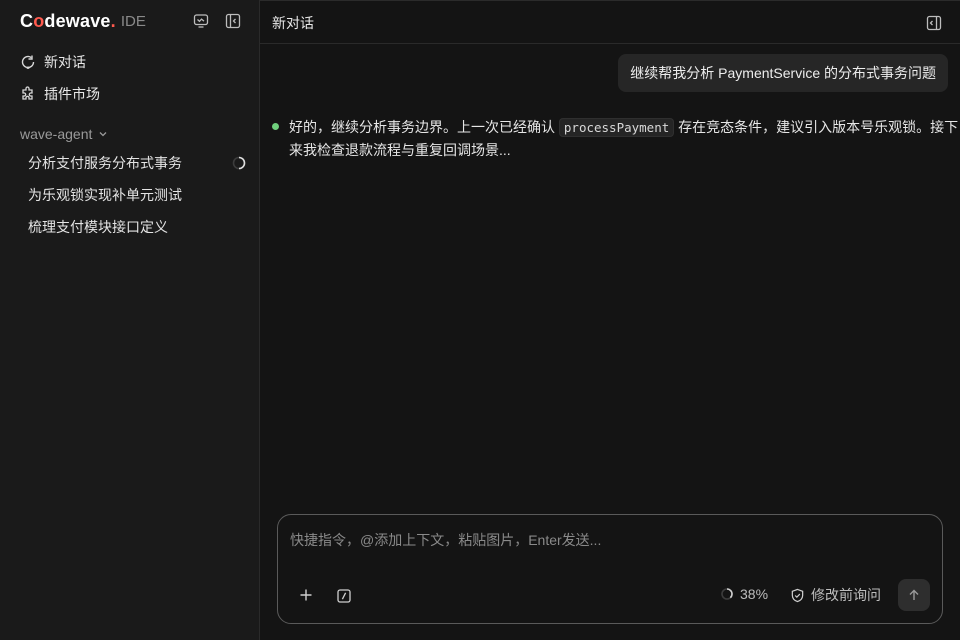 This screenshot has height=640, width=960. What do you see at coordinates (797, 595) in the screenshot?
I see `shield-check-icon` at bounding box center [797, 595].